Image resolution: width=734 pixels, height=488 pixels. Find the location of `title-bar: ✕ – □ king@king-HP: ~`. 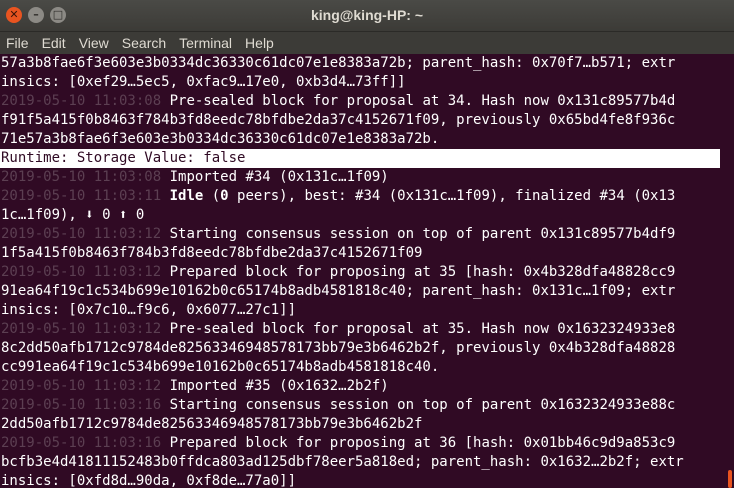

title-bar: ✕ – □ king@king-HP: ~ is located at coordinates (367, 16).